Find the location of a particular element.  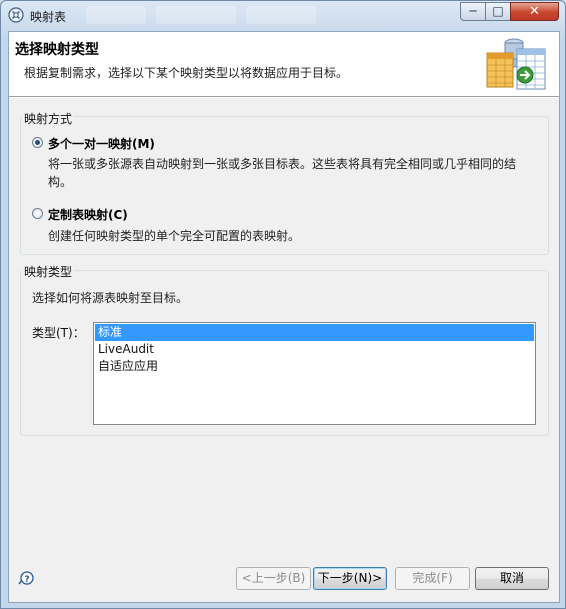

maximize-icon: □ is located at coordinates (498, 11).